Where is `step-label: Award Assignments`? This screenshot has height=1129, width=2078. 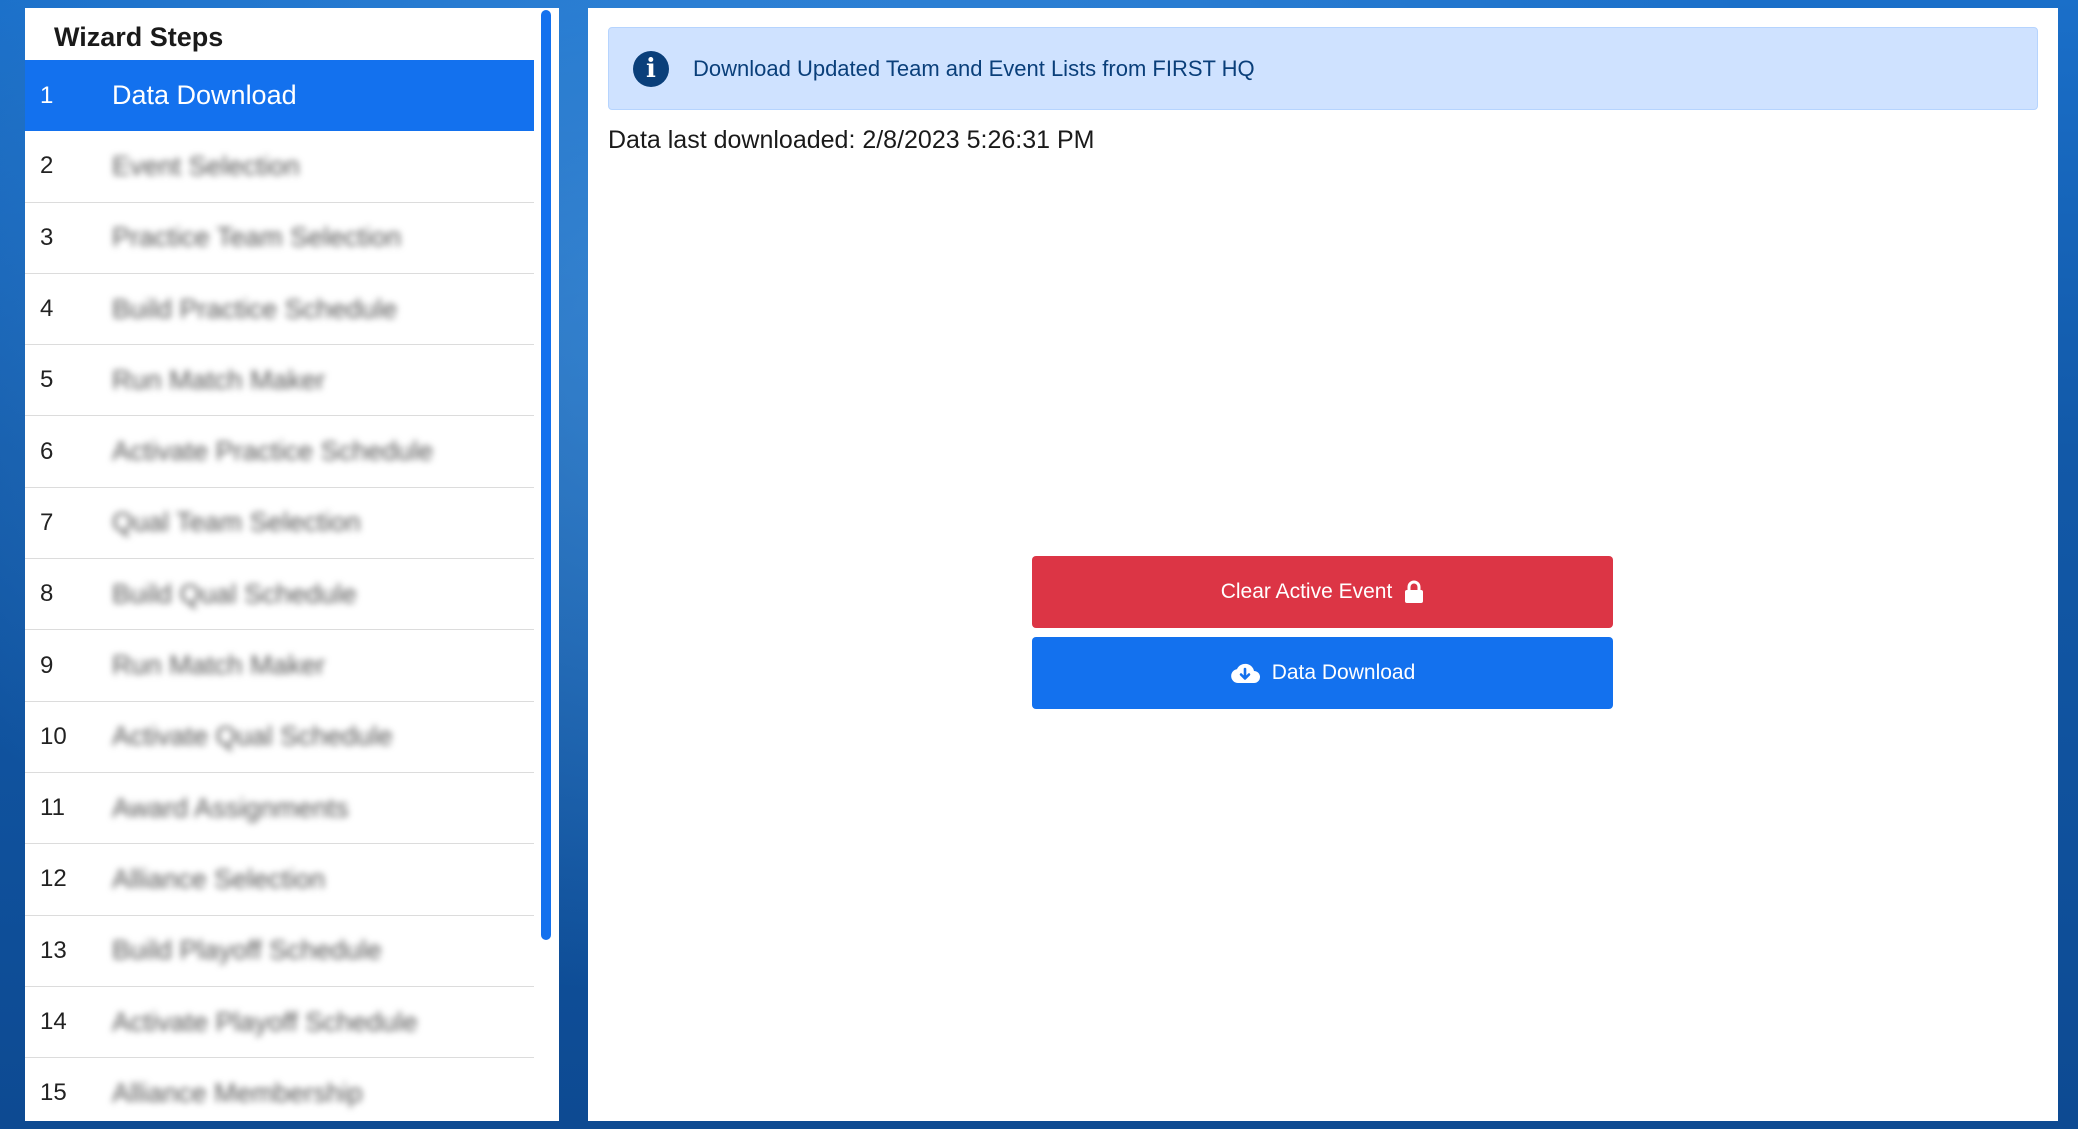 step-label: Award Assignments is located at coordinates (230, 807).